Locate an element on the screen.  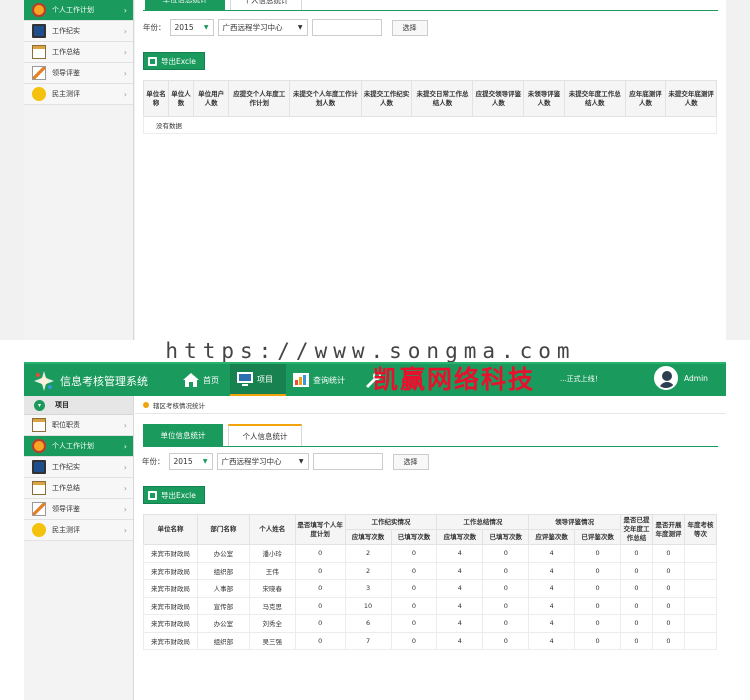
nav-query-label: 查询统计 is located at coordinates (329, 380).